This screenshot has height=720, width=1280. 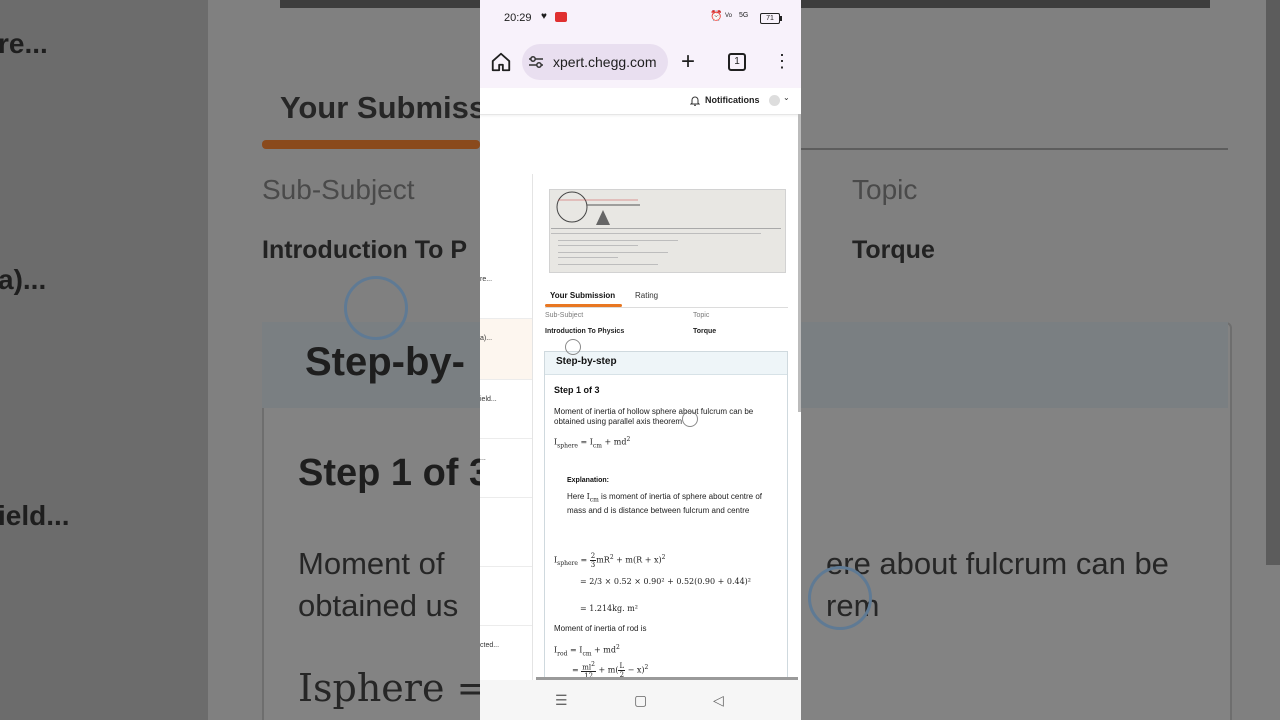 I want to click on url-text: xpert.chegg.com, so click(x=605, y=62).